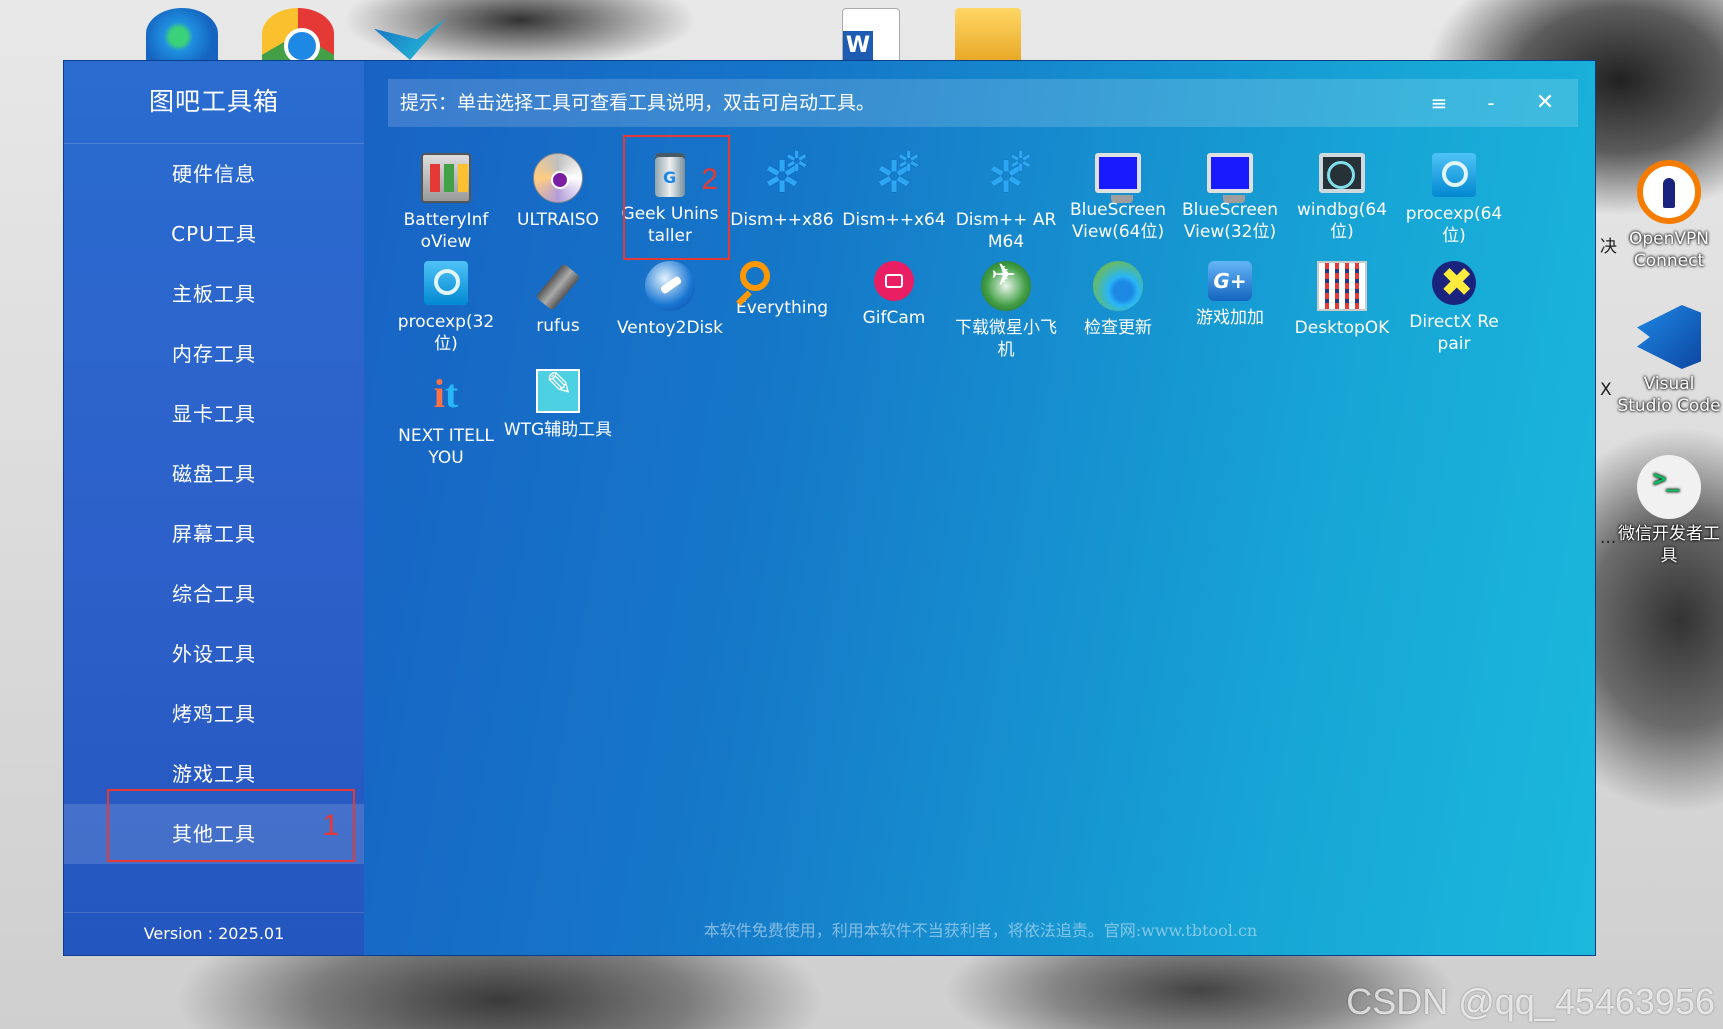 The height and width of the screenshot is (1029, 1723). What do you see at coordinates (1006, 231) in the screenshot?
I see `tool-label: Dism++ AR M64` at bounding box center [1006, 231].